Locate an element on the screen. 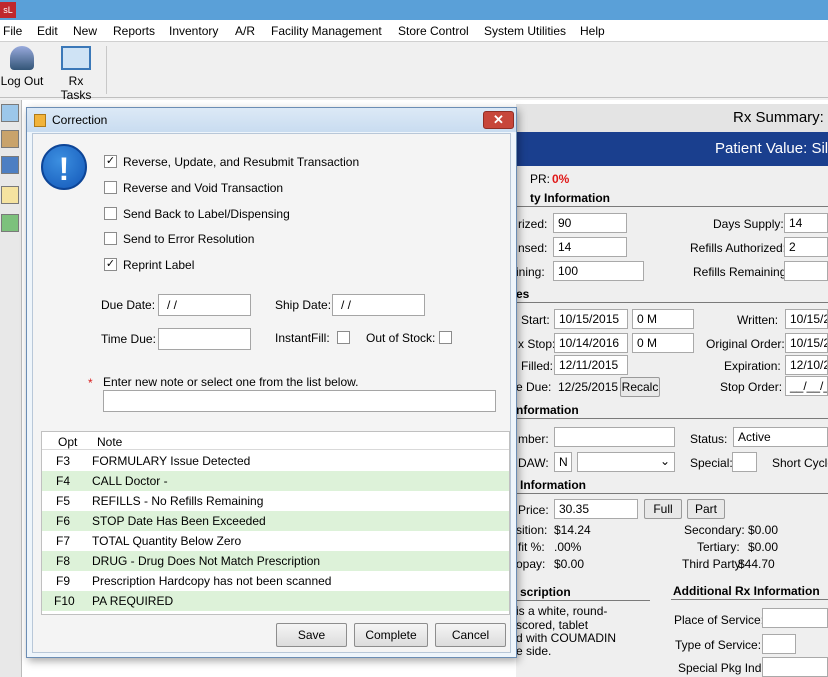 This screenshot has width=828, height=677. daw-select: ⌄ is located at coordinates (626, 462).